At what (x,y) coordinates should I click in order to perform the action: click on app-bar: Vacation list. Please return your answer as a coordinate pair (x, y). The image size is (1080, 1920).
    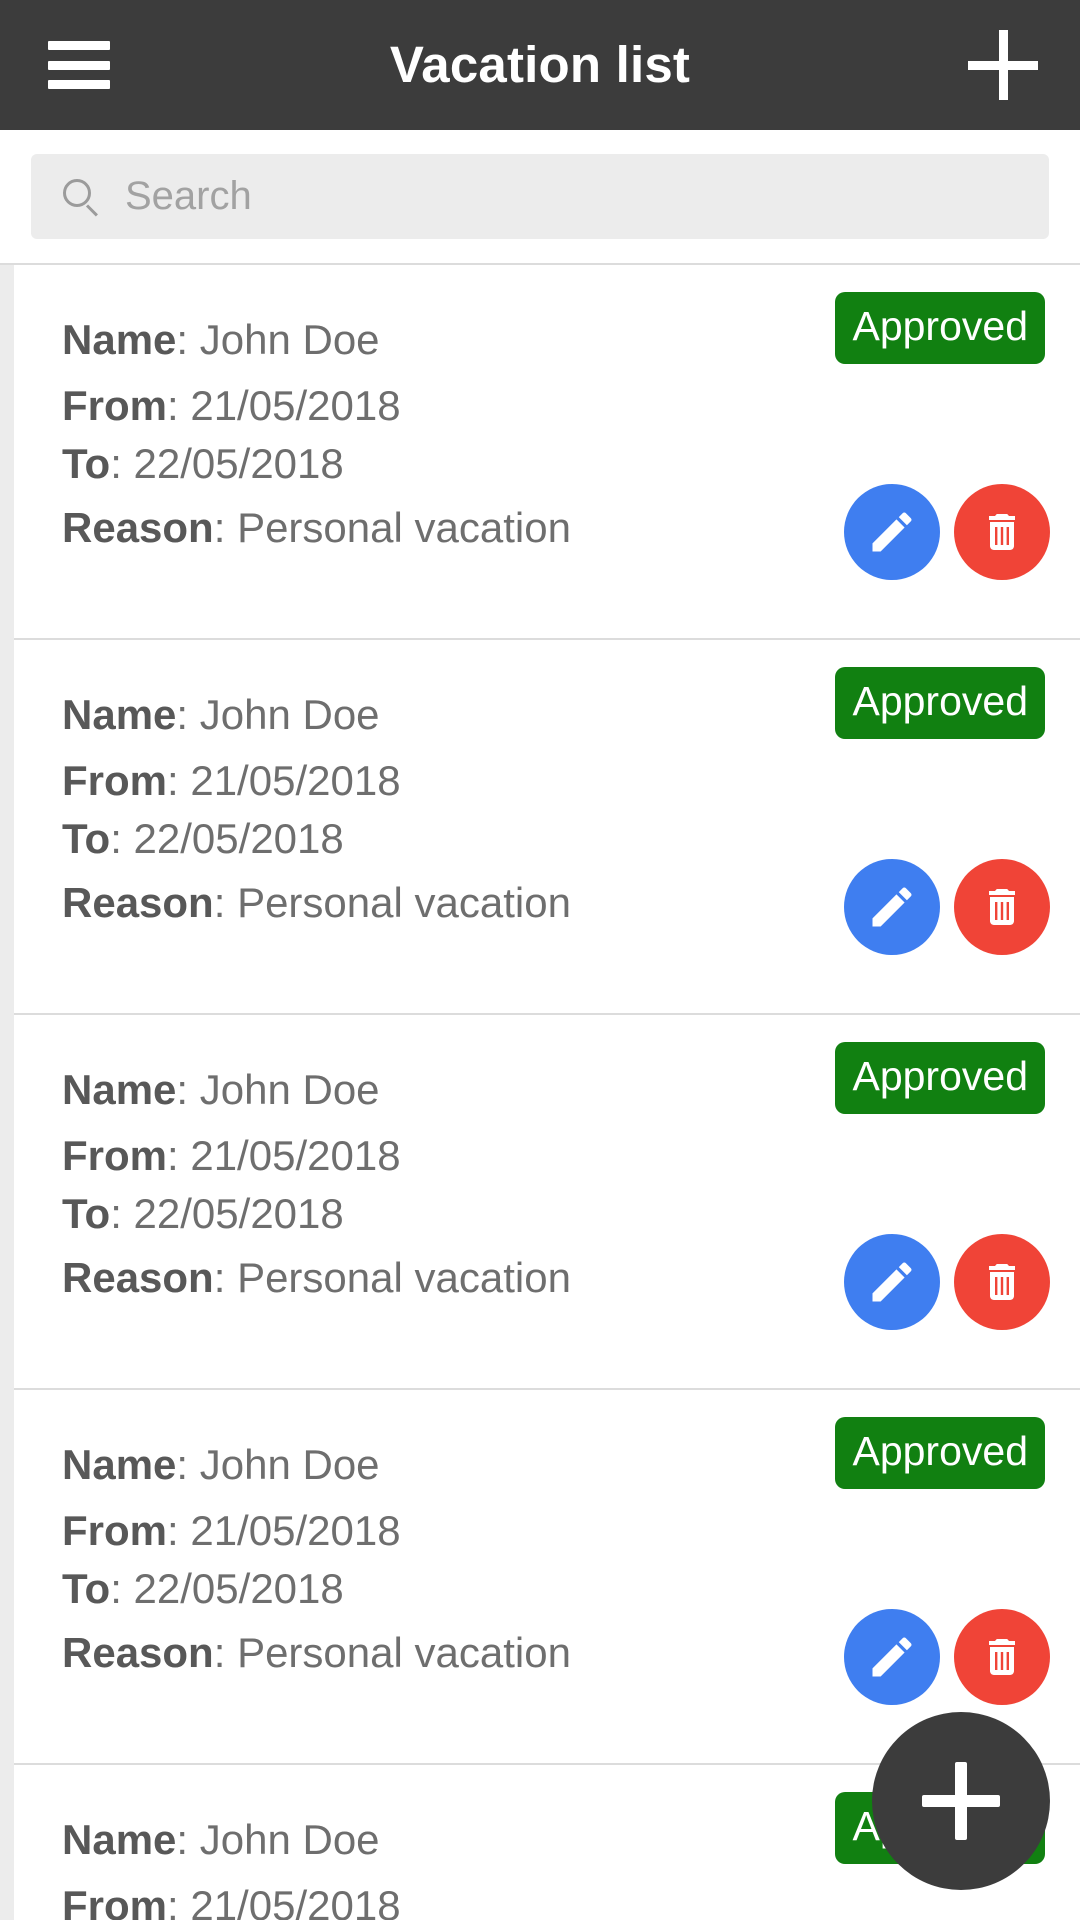
    Looking at the image, I should click on (540, 65).